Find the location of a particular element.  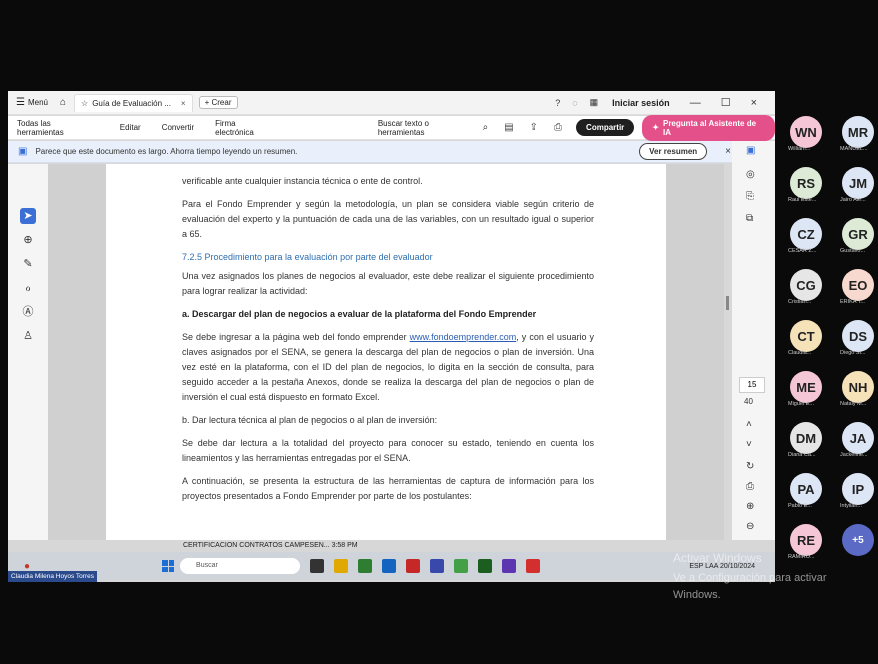

cloud-upload-icon: ⇪ is located at coordinates (534, 127).